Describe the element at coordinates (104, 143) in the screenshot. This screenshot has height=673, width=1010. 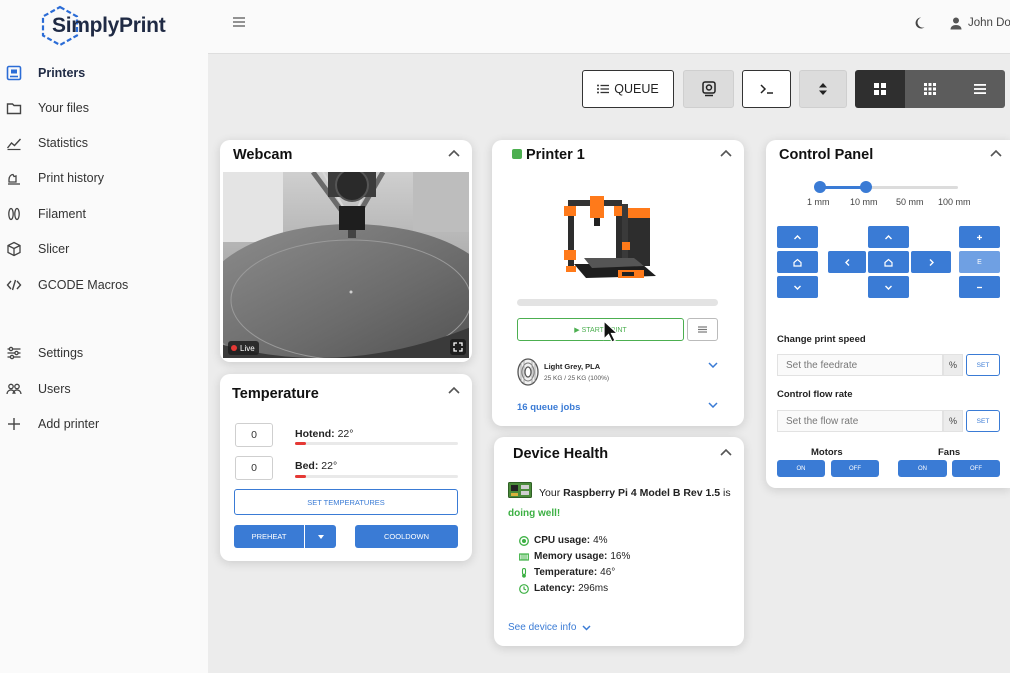
I see `sidebar-item-statistics: Statistics` at that location.